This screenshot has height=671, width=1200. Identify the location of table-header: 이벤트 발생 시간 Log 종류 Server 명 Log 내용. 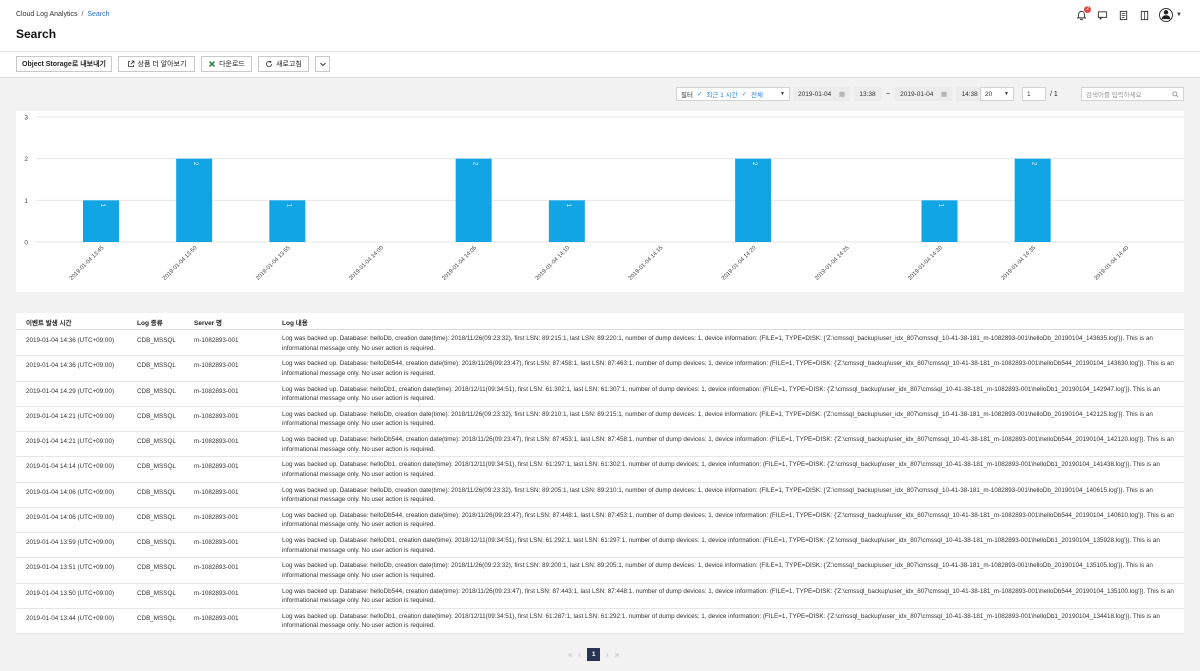
(600, 321).